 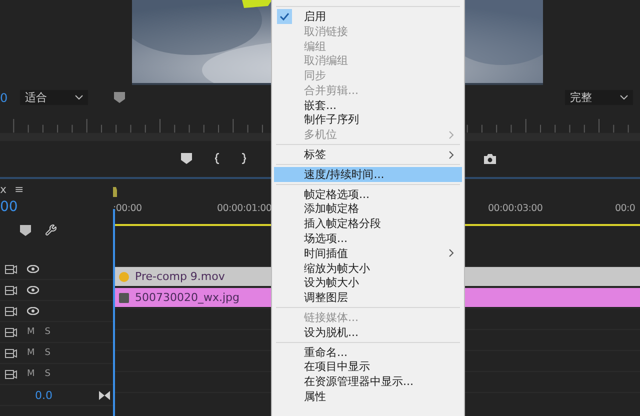 I want to click on time-label: 00:00:03:00, so click(x=515, y=208).